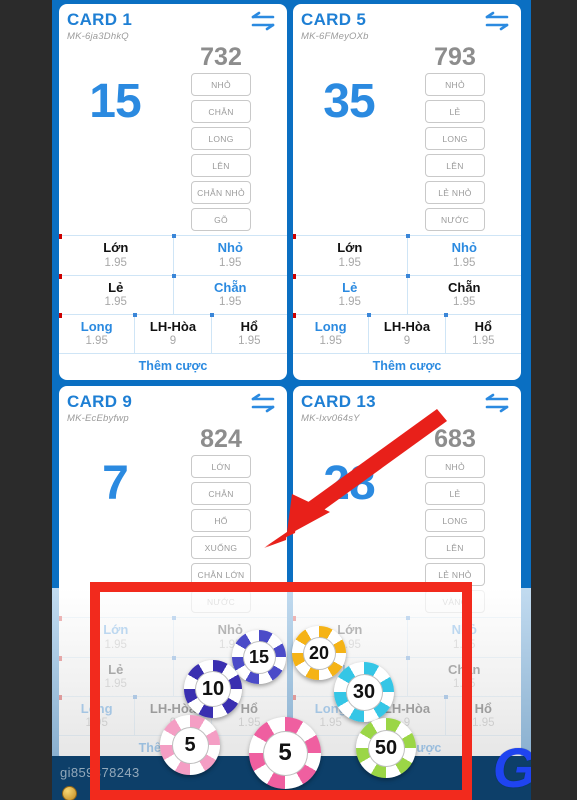 The width and height of the screenshot is (577, 800). What do you see at coordinates (173, 138) in the screenshot?
I see `card-body: 15 732 NHỎ CHẴN LONG LÊN CHẴN NHỎ GÕ` at bounding box center [173, 138].